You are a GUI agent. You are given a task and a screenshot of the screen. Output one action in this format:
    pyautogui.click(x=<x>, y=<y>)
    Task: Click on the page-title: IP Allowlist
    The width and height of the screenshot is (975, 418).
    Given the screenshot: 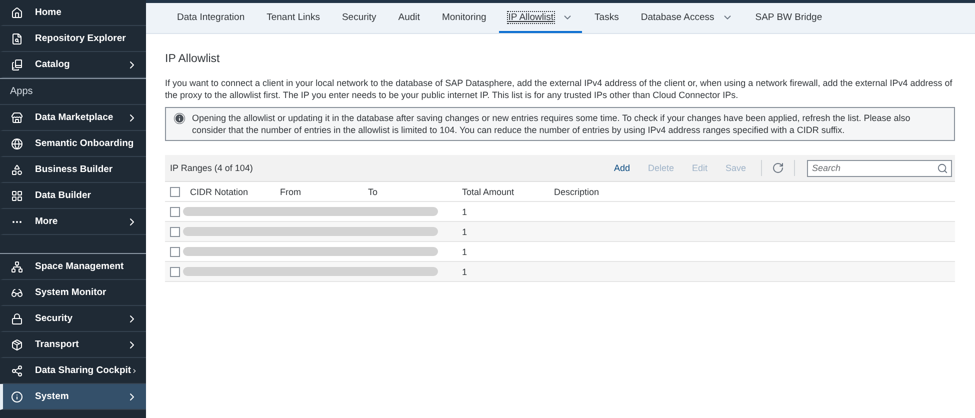 What is the action you would take?
    pyautogui.click(x=193, y=59)
    